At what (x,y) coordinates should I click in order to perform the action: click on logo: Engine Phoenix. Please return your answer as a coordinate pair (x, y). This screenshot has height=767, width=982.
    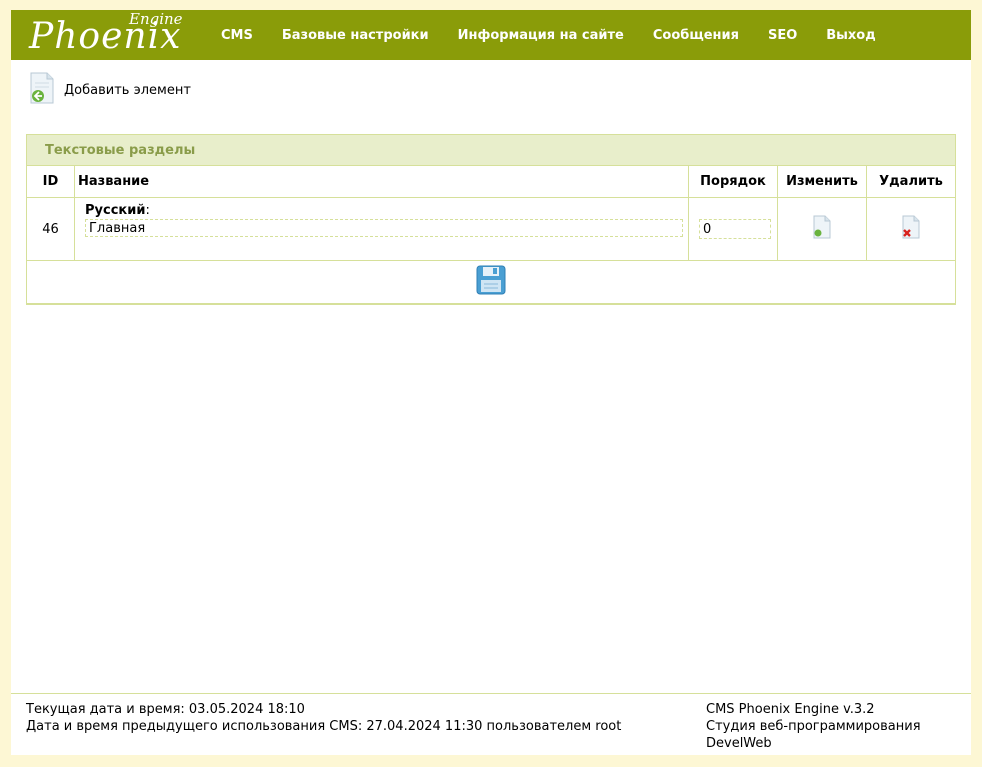
    Looking at the image, I should click on (109, 35).